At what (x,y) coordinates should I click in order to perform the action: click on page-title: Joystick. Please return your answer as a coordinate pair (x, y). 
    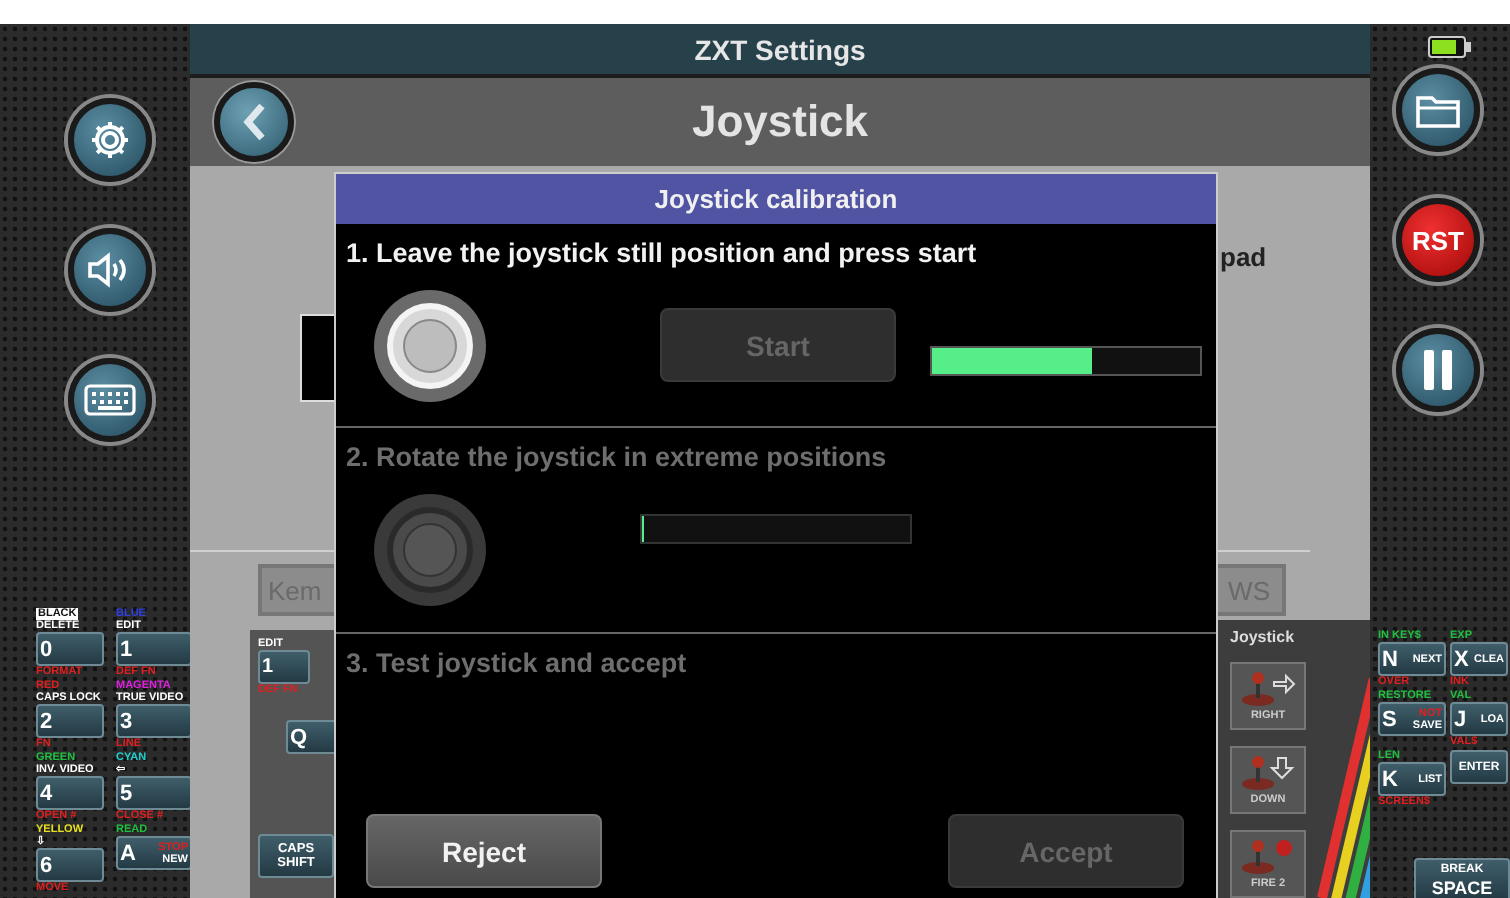
    Looking at the image, I should click on (780, 122).